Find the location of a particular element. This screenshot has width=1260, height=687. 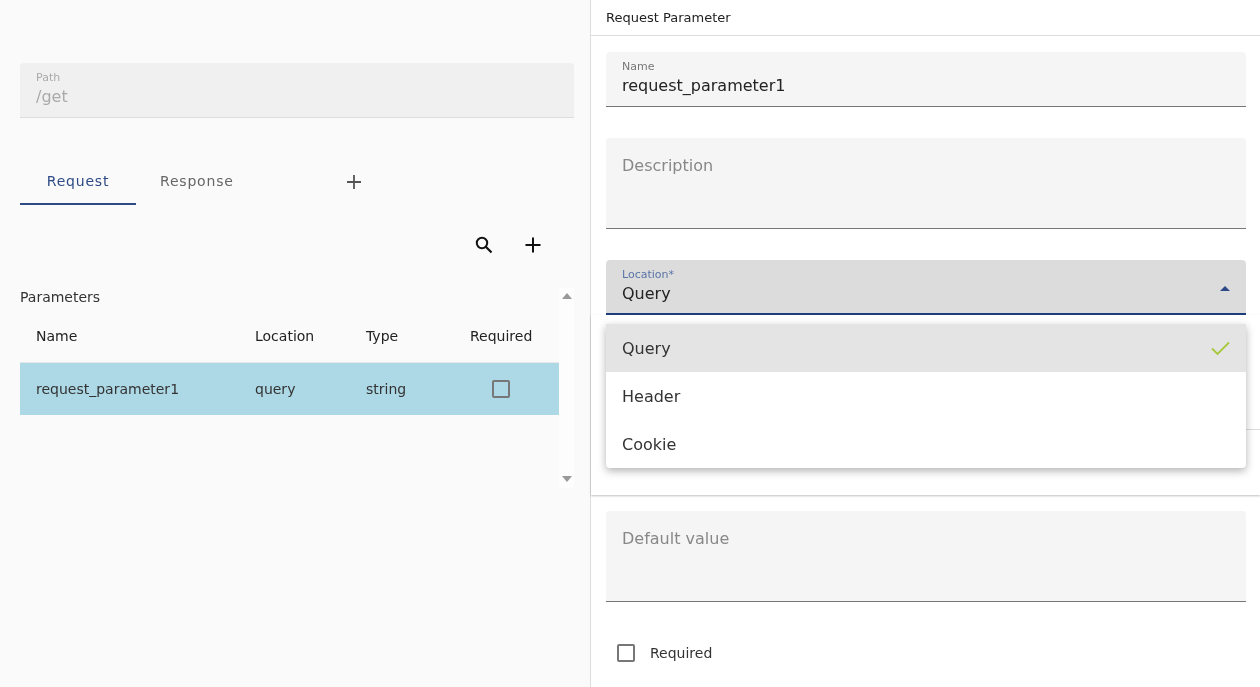

default-value-field: Default value is located at coordinates (926, 556).